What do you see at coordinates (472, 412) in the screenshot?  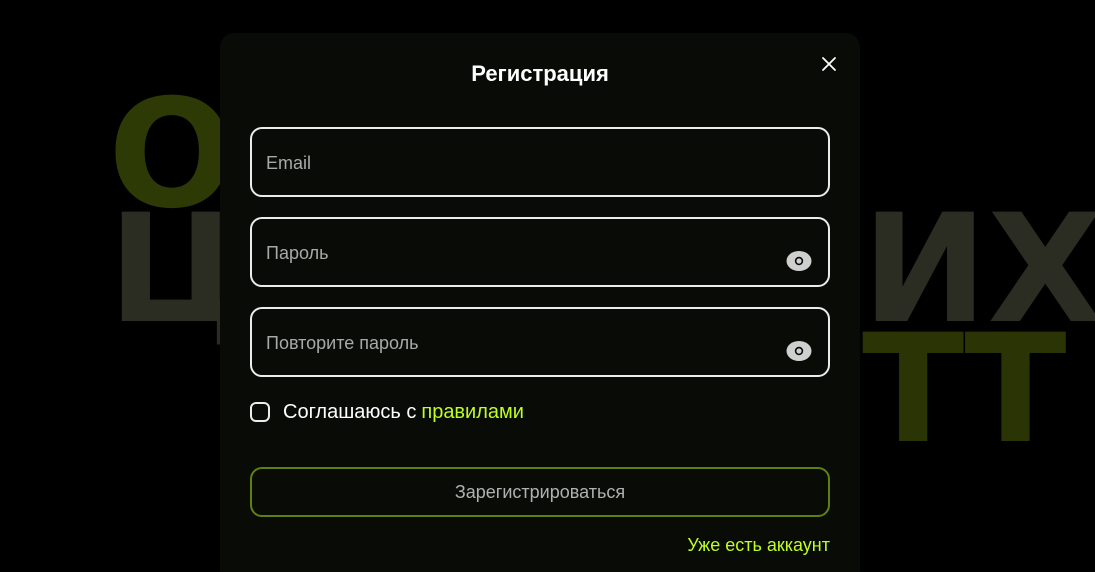 I see `rules-link: правилами` at bounding box center [472, 412].